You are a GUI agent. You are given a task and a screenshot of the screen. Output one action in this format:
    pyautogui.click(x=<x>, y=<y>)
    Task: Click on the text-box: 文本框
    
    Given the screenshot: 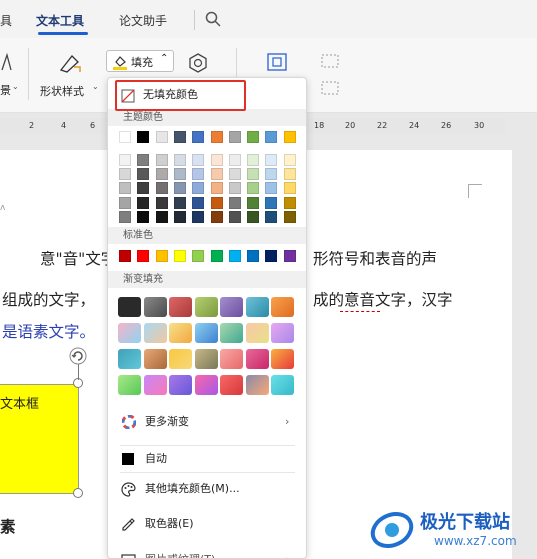 What is the action you would take?
    pyautogui.click(x=39, y=439)
    